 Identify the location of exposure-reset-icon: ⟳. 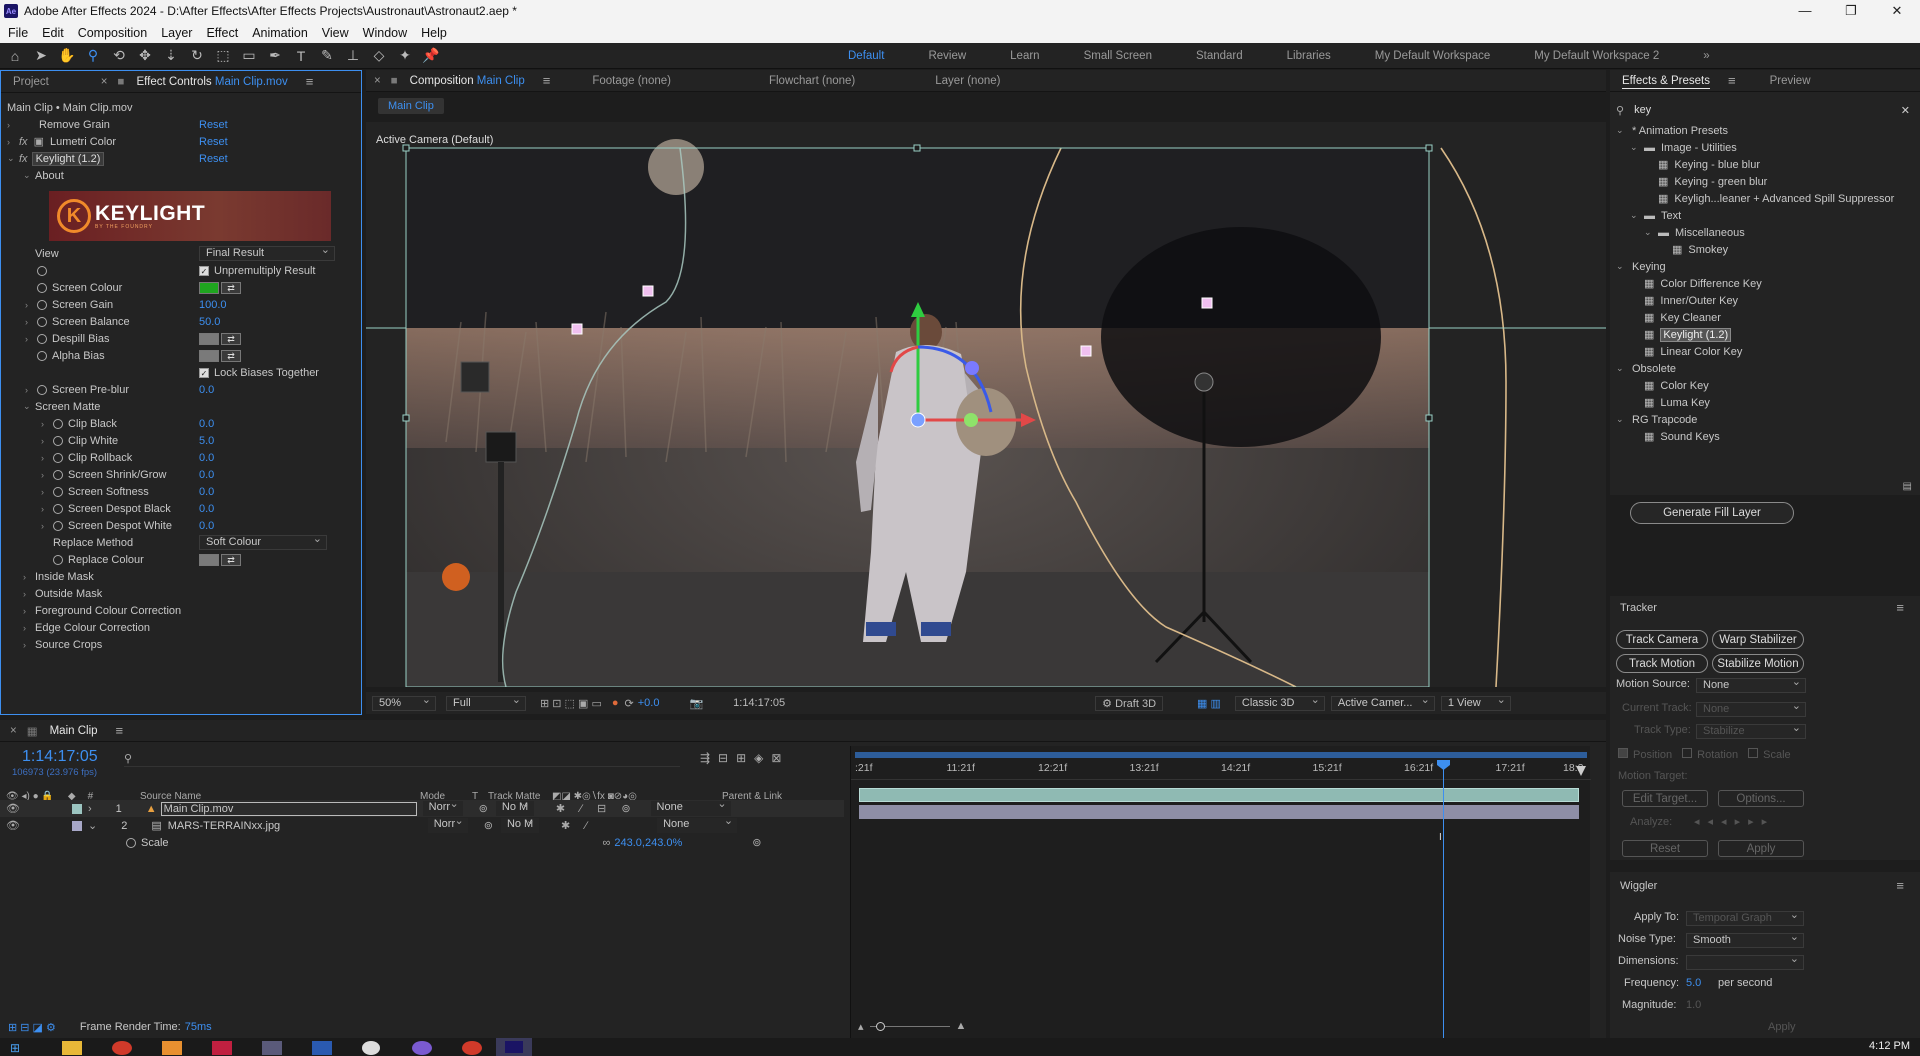
(629, 703).